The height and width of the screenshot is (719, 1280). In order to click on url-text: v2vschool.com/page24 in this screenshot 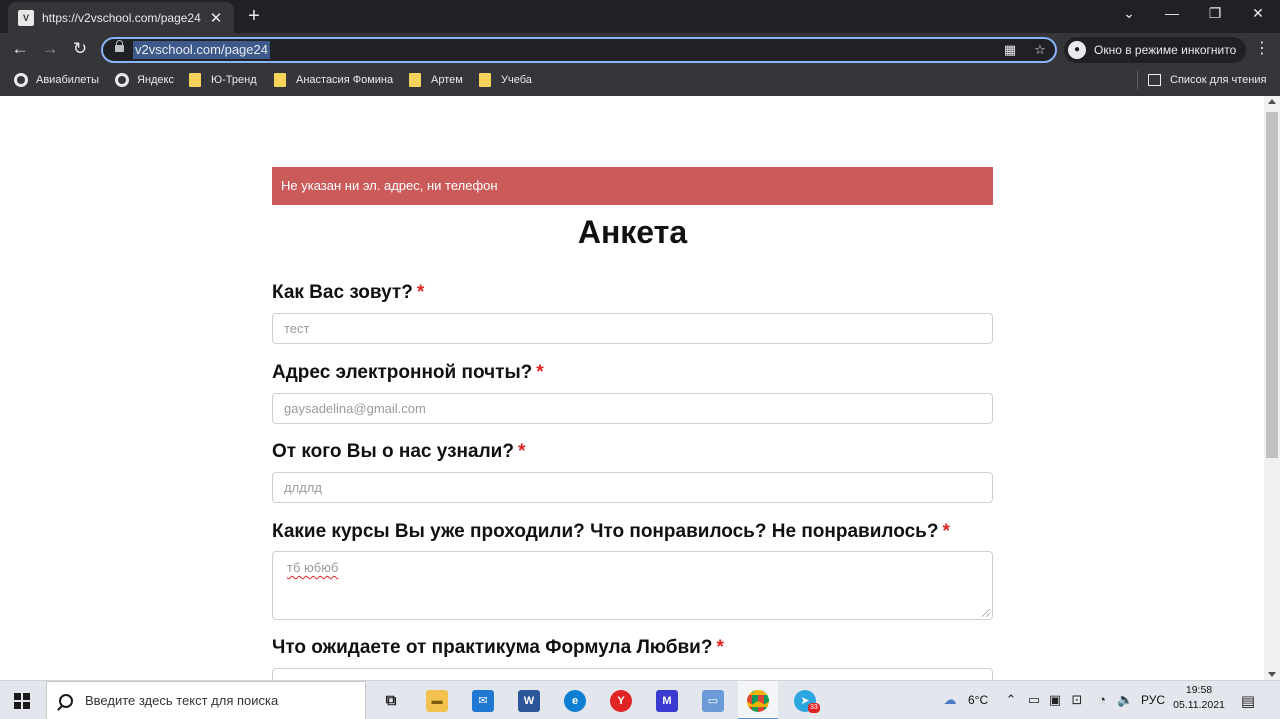, I will do `click(201, 50)`.